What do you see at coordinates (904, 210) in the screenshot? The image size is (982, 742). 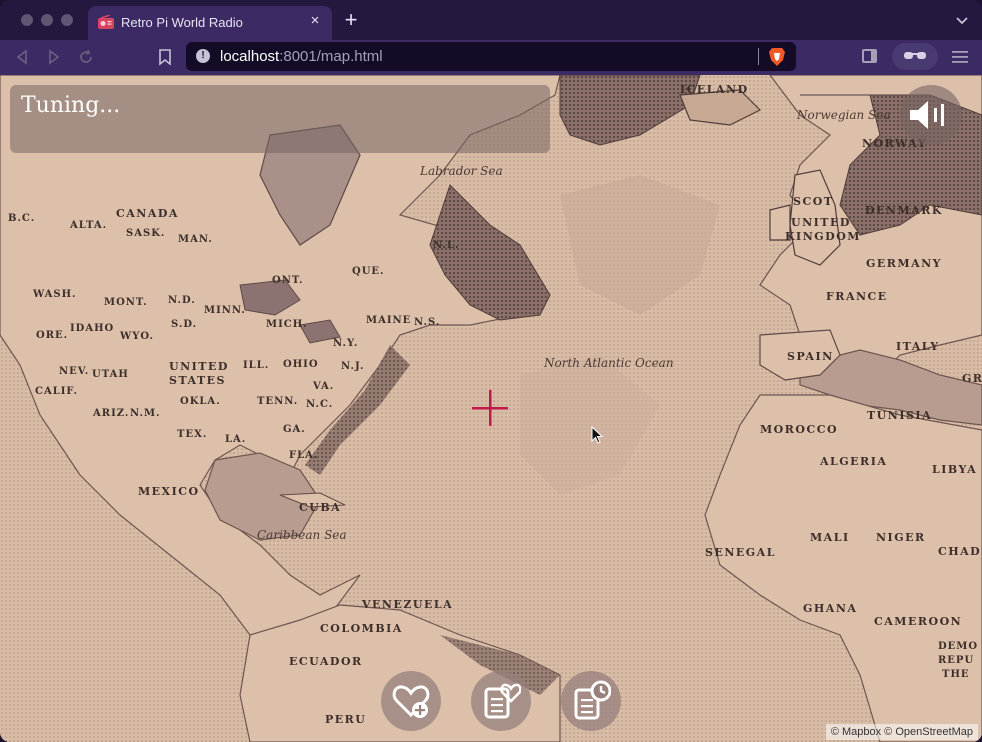 I see `map-label: DENMARK` at bounding box center [904, 210].